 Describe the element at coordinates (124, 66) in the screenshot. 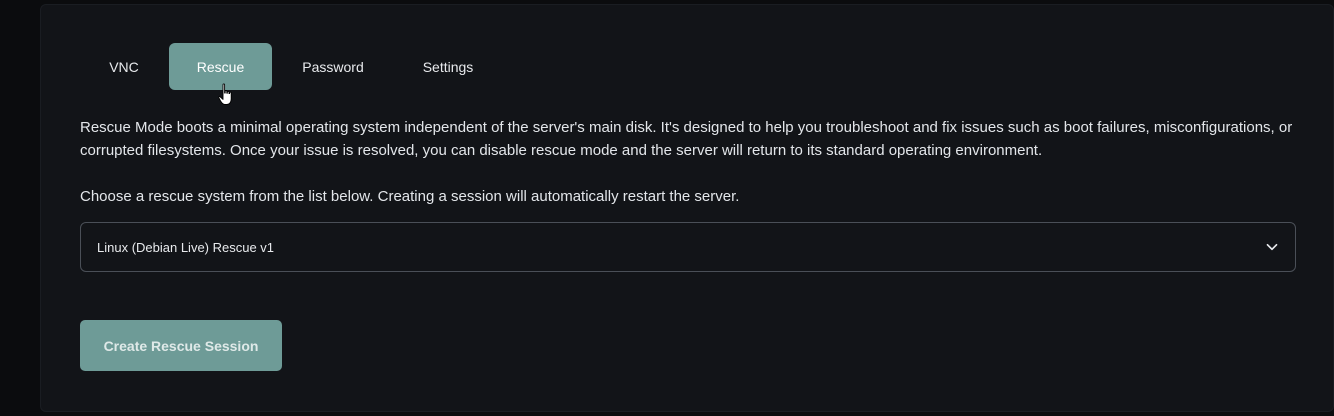

I see `tab-vnc: VNC` at that location.